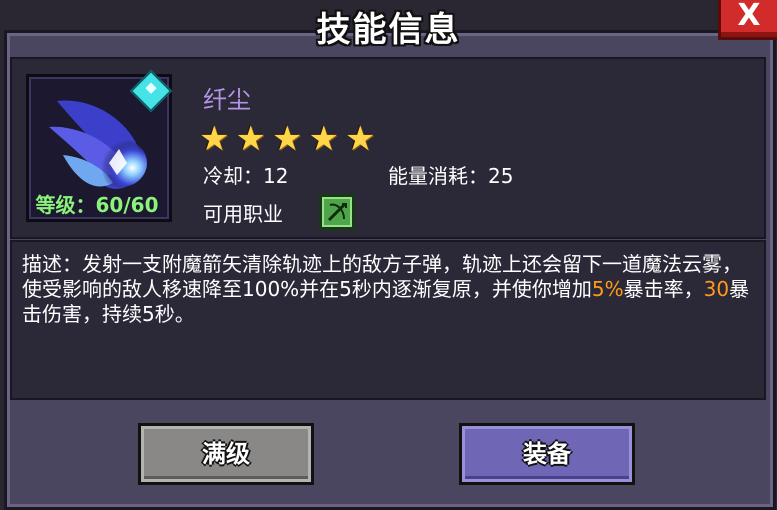  Describe the element at coordinates (547, 454) in the screenshot. I see `equip-button: 装备` at that location.